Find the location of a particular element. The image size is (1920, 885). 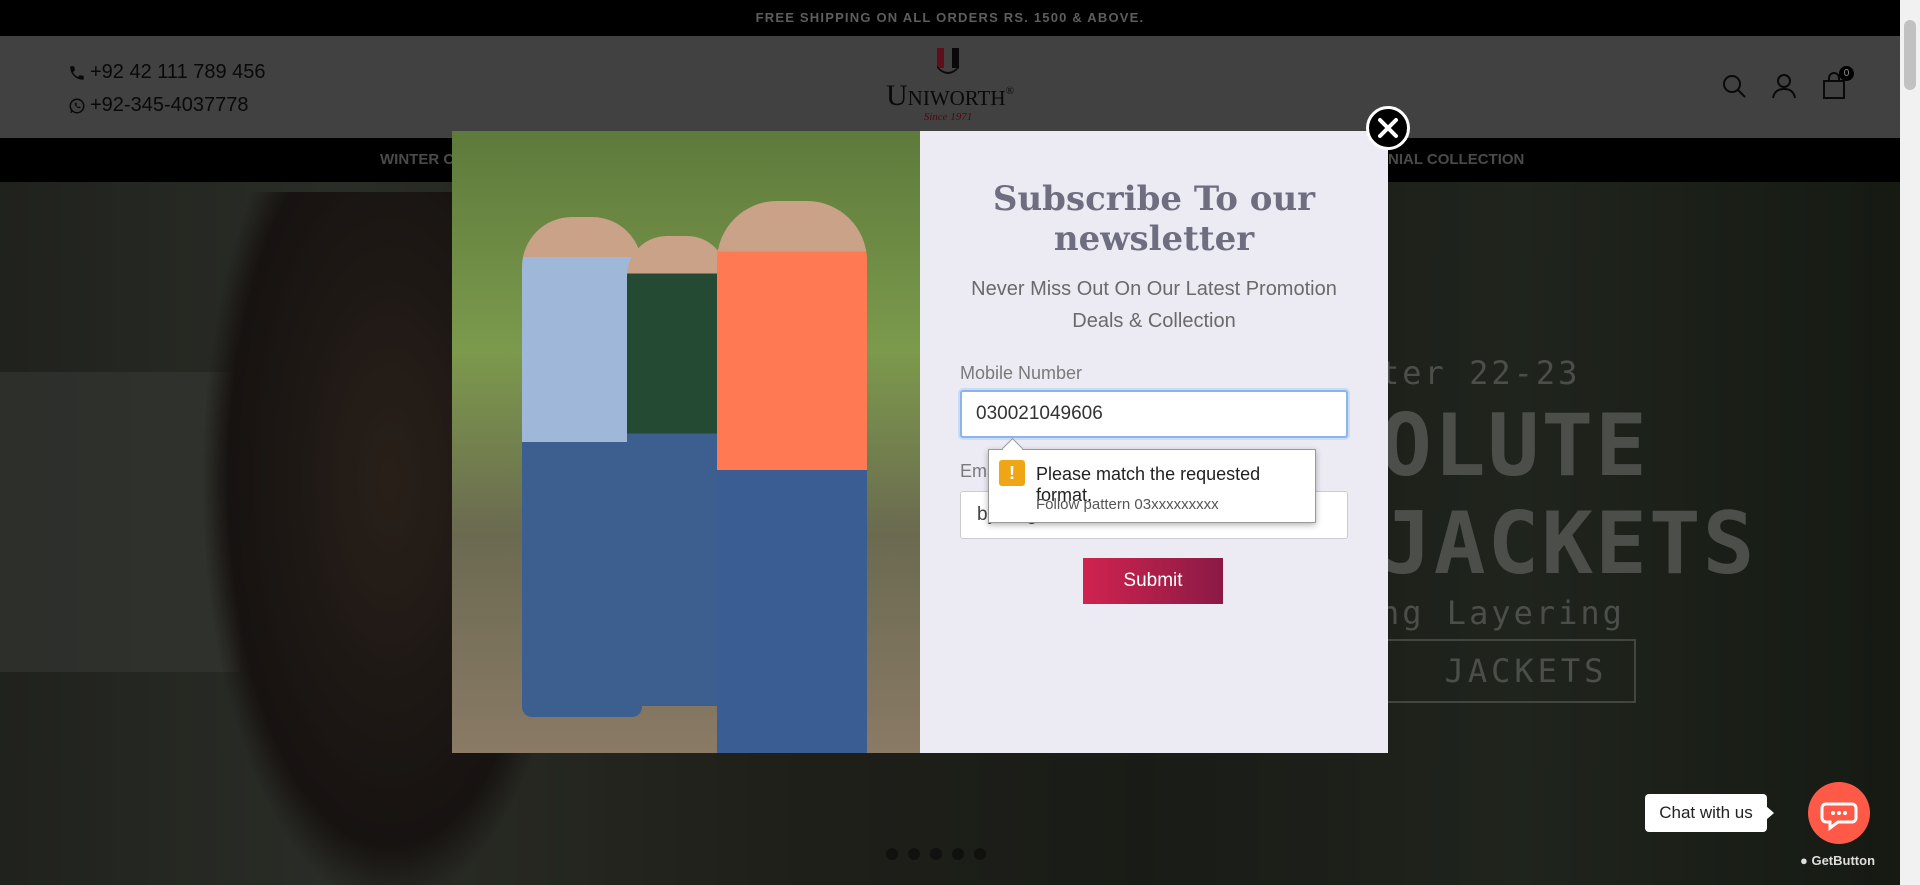

getbutton-brand: GetButton is located at coordinates (1843, 860).